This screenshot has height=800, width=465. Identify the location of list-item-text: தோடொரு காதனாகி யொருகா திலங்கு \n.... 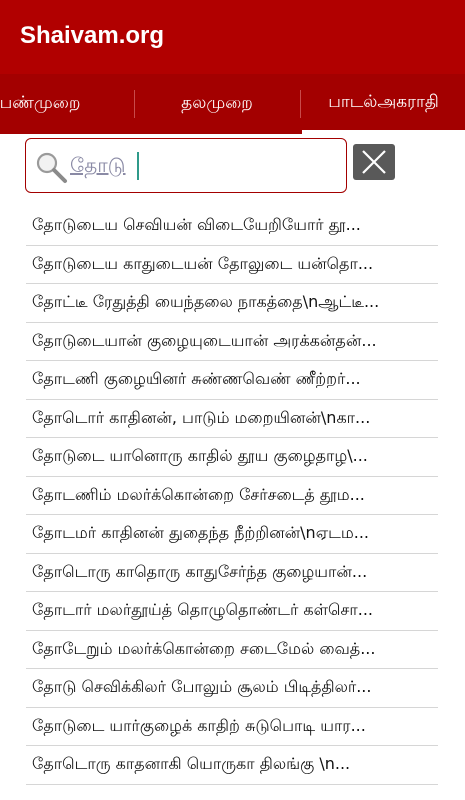
(191, 764).